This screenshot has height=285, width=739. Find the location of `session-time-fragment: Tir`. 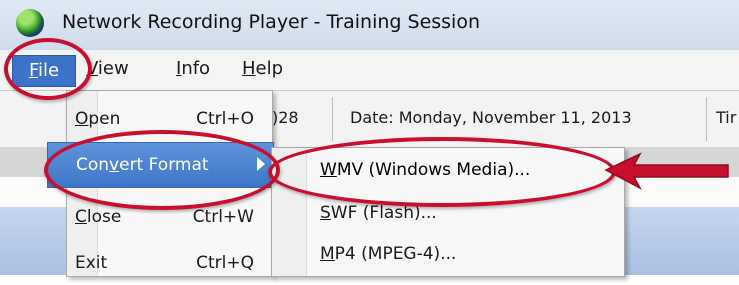

session-time-fragment: Tir is located at coordinates (726, 117).